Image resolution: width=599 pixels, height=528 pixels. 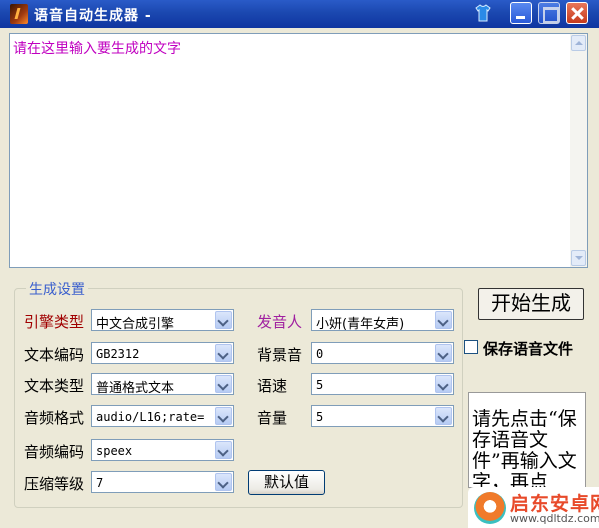 What do you see at coordinates (578, 150) in the screenshot?
I see `vertical-scrollbar` at bounding box center [578, 150].